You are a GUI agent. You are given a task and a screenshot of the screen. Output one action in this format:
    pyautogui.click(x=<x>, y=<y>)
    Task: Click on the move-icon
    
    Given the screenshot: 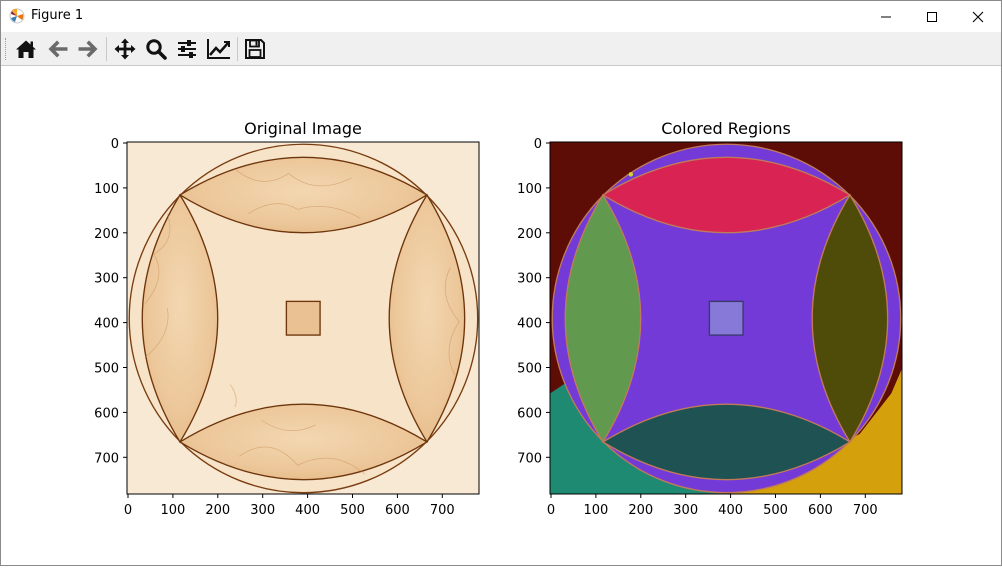 What is the action you would take?
    pyautogui.click(x=125, y=49)
    